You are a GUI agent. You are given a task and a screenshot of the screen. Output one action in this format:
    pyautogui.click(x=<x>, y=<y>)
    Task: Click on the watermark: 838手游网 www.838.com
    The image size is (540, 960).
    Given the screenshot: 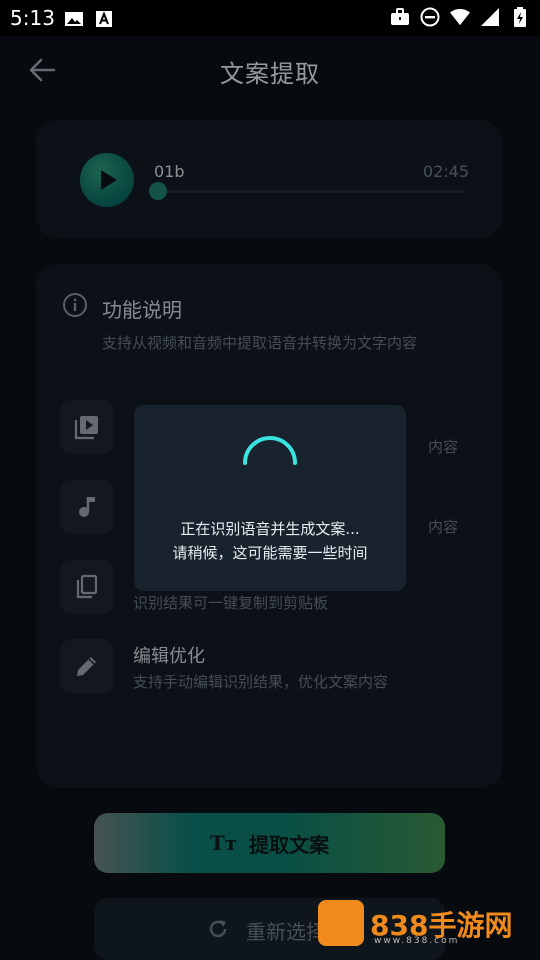 What is the action you would take?
    pyautogui.click(x=423, y=925)
    